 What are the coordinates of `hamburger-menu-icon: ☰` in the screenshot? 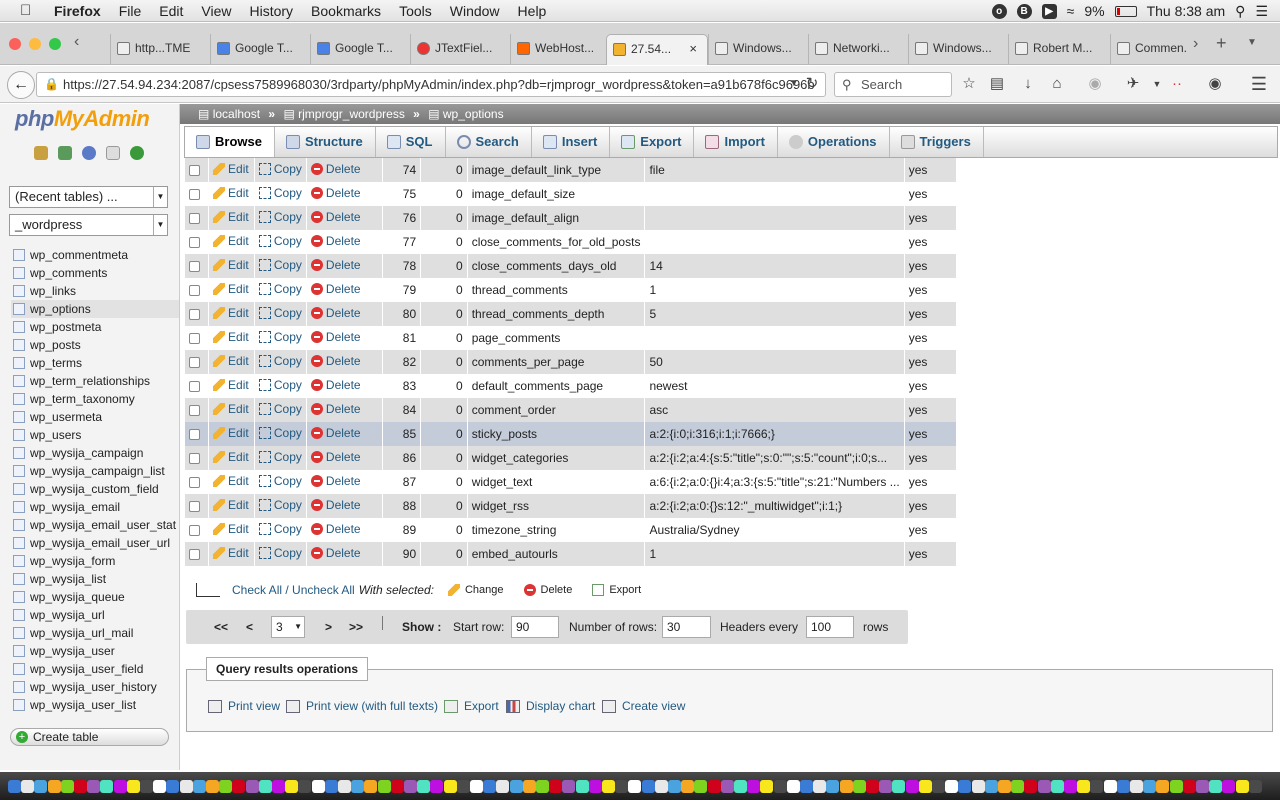 It's located at (1259, 84).